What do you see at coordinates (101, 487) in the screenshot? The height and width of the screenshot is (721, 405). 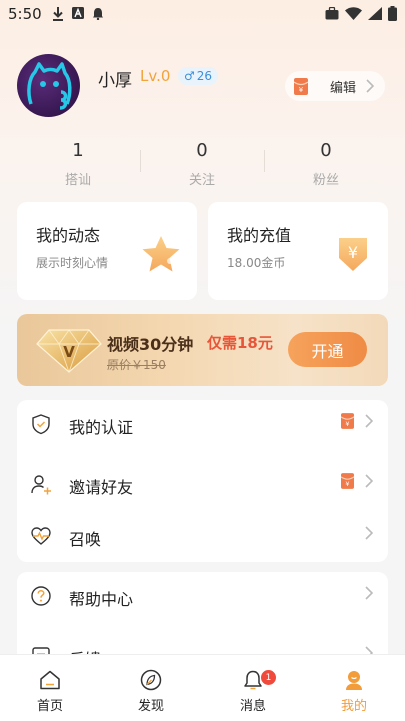 I see `menu-label: 邀请好友` at bounding box center [101, 487].